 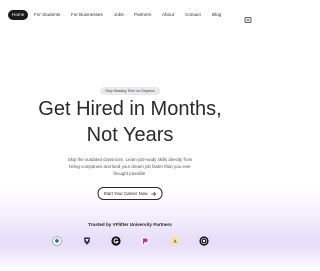 What do you see at coordinates (87, 241) in the screenshot?
I see `shield-emblem-logo` at bounding box center [87, 241].